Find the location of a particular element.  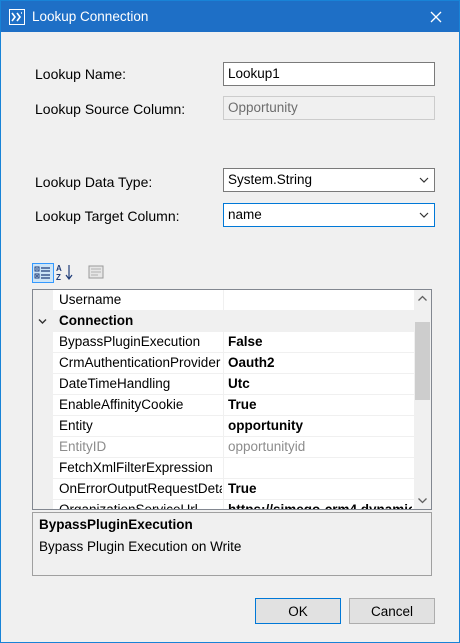

lookup-data-type-value: System.String is located at coordinates (270, 179).